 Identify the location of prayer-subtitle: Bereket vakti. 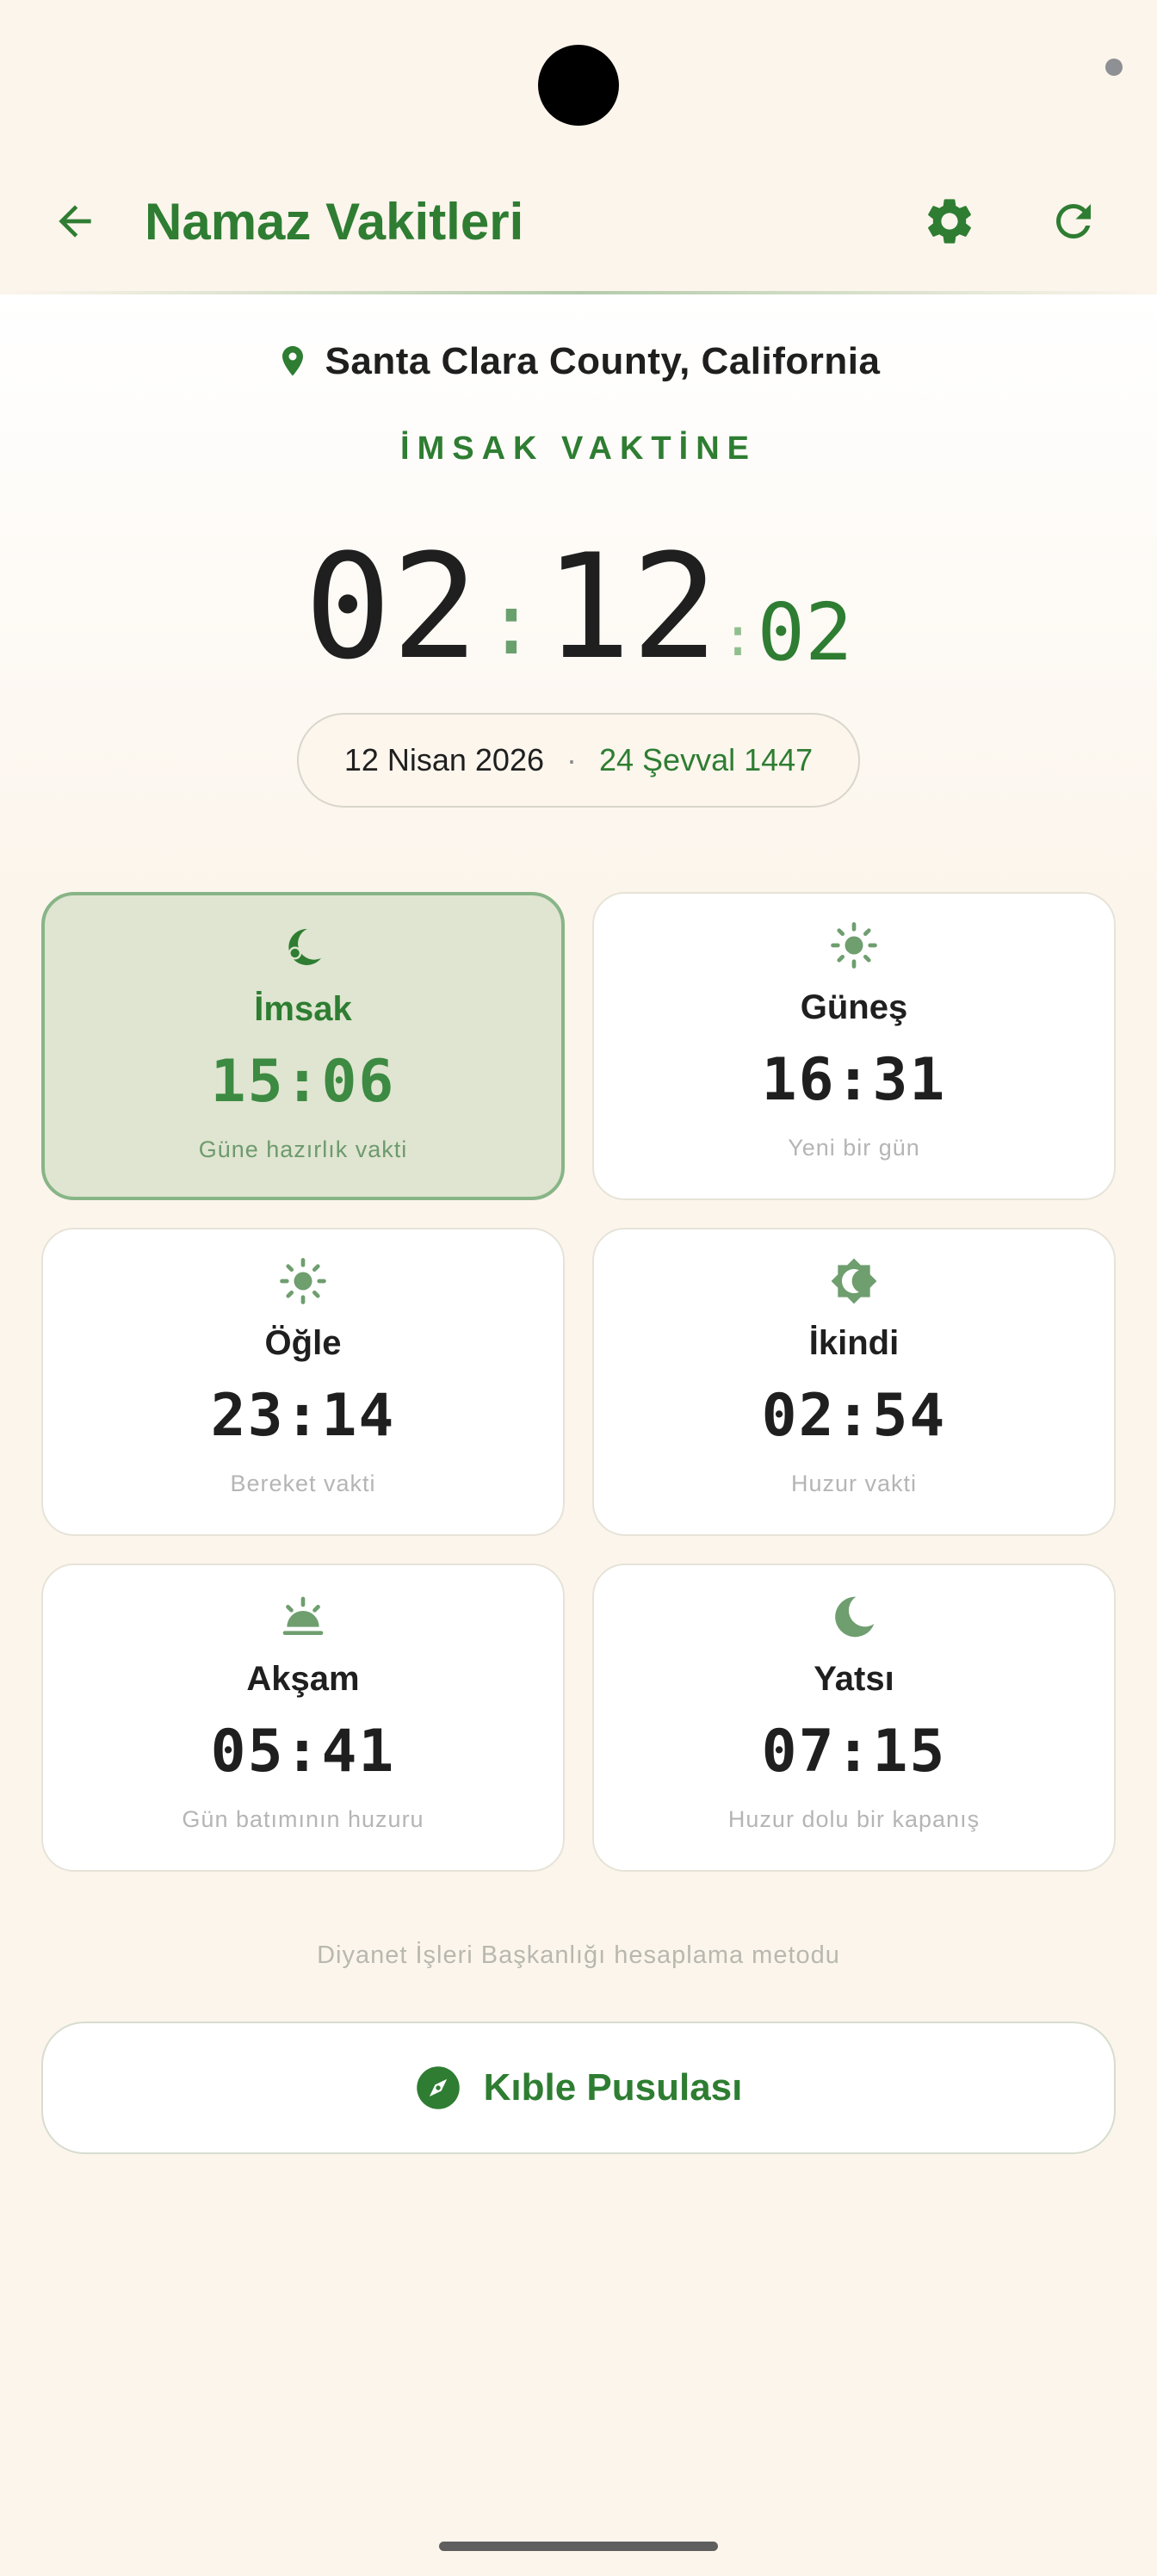
(303, 1483).